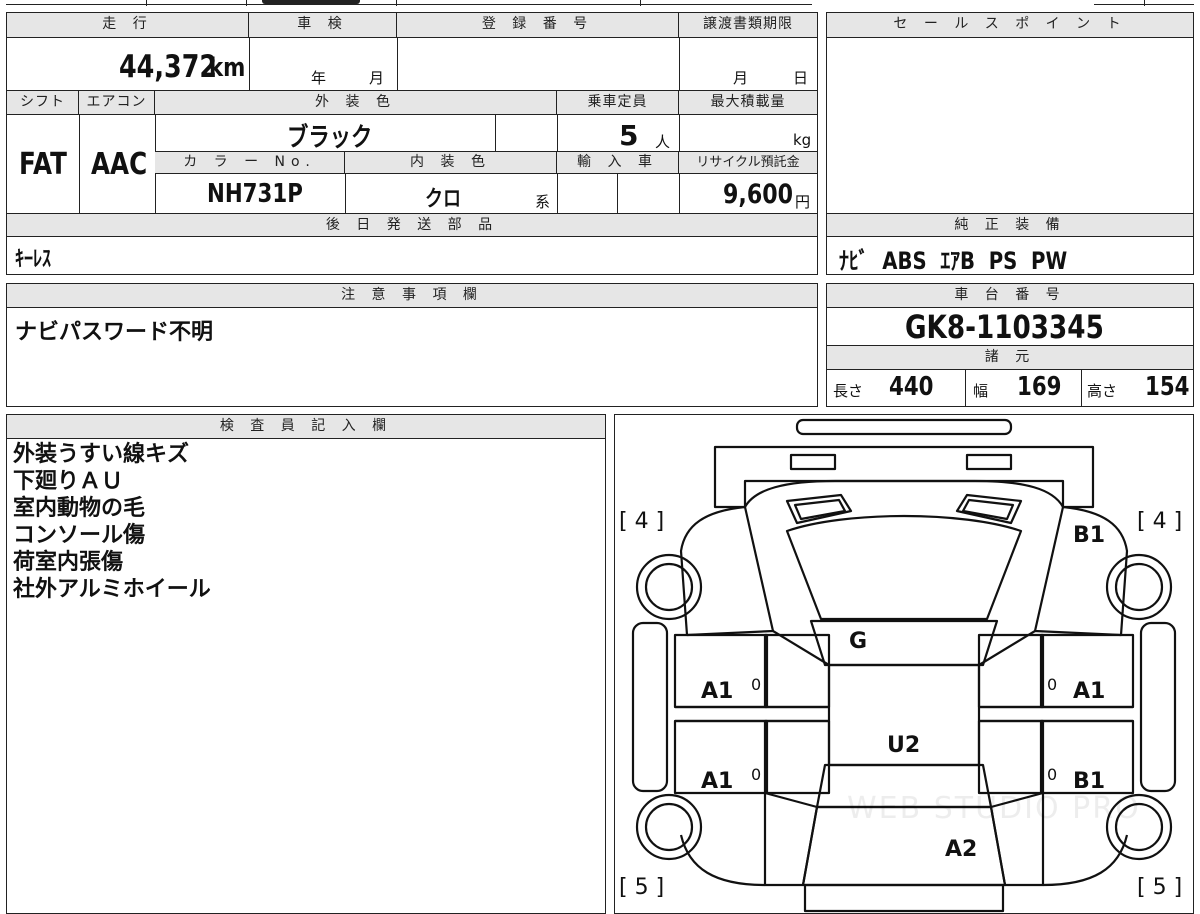  I want to click on later-parts-header: 後 日 発 送 部 品, so click(412, 225).